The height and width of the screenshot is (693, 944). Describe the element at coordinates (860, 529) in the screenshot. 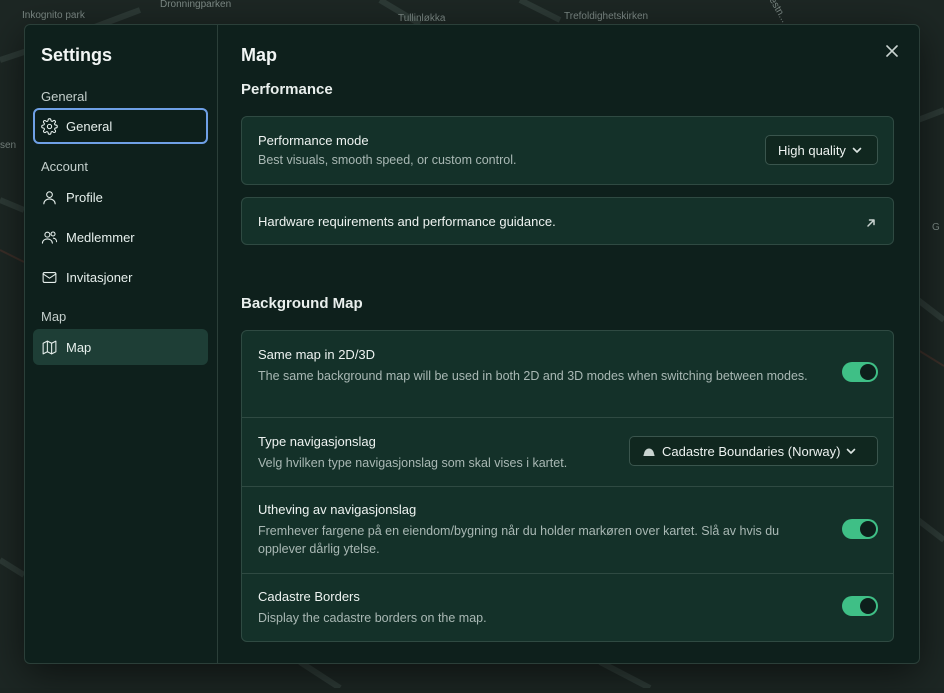

I see `highlight-navigation-toggle` at that location.